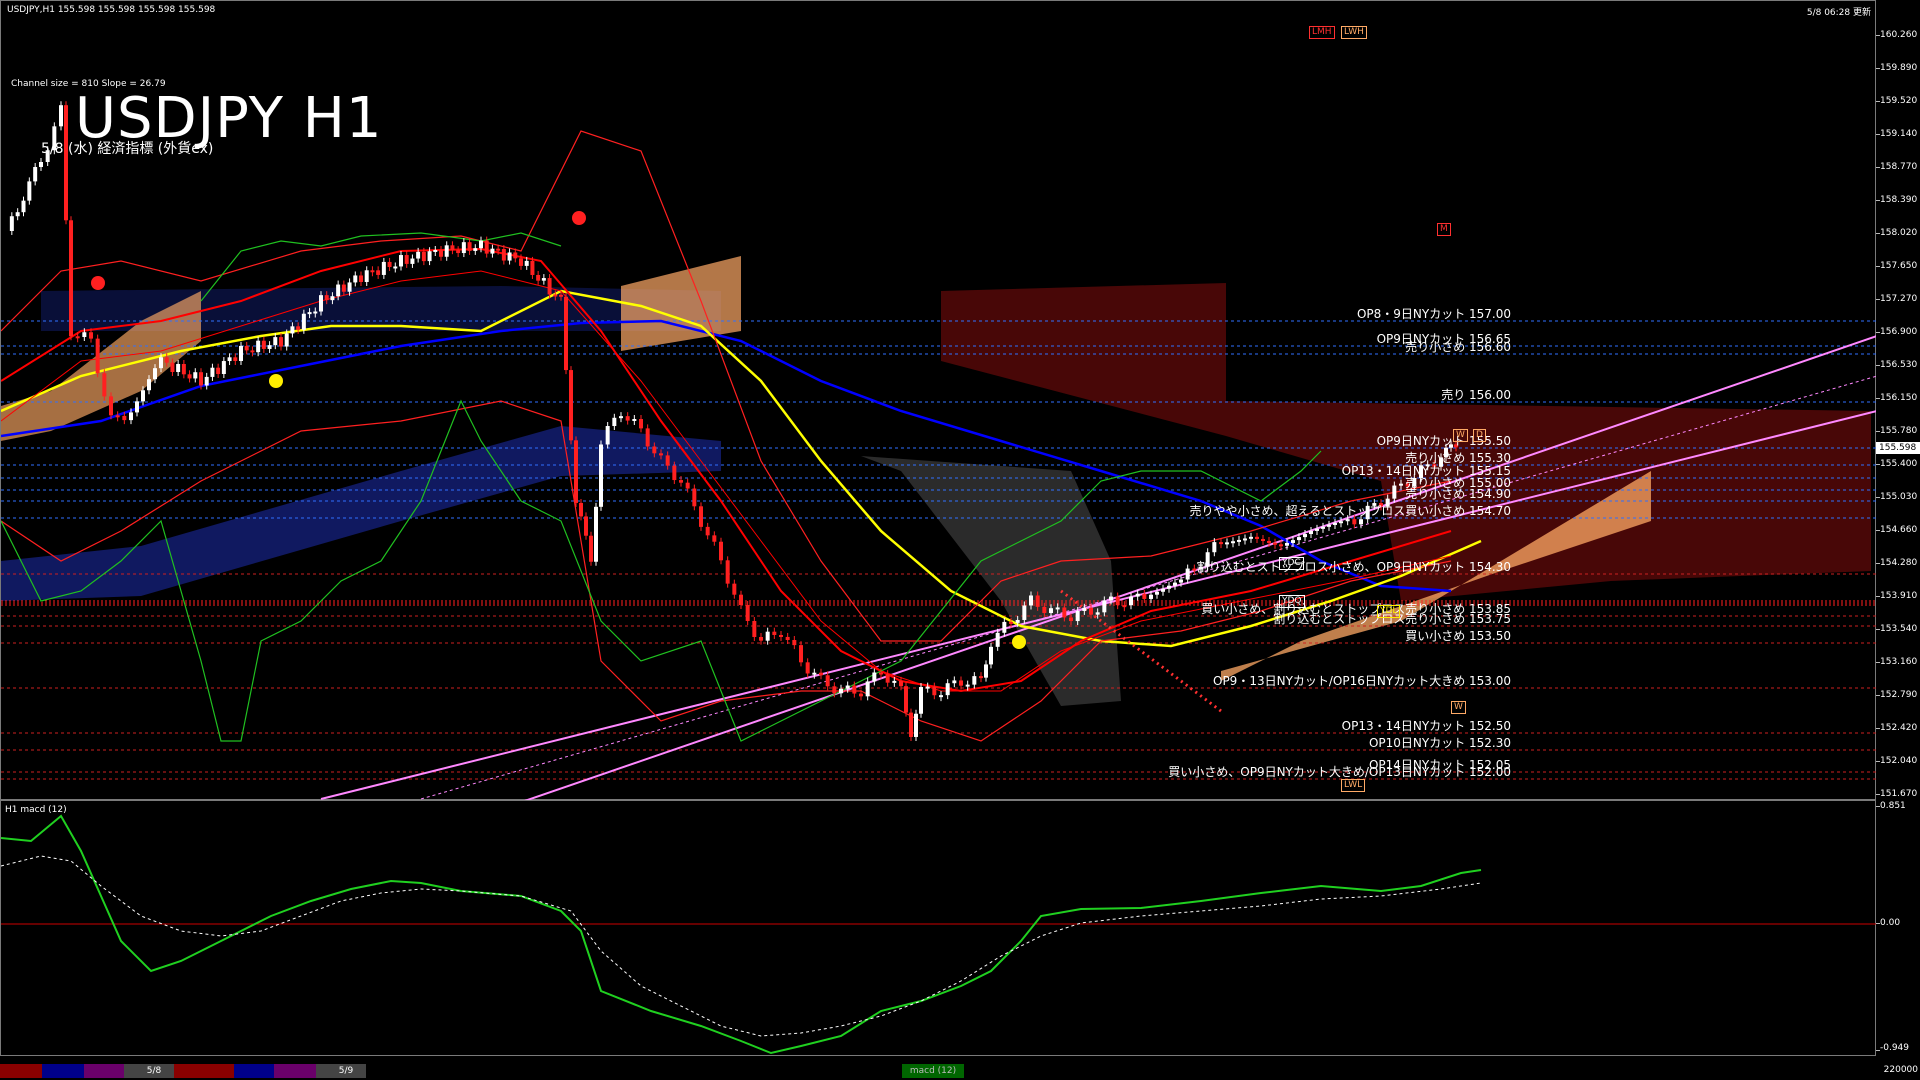 The width and height of the screenshot is (1920, 1080). What do you see at coordinates (1899, 134) in the screenshot?
I see `price-axis-label: 159.140` at bounding box center [1899, 134].